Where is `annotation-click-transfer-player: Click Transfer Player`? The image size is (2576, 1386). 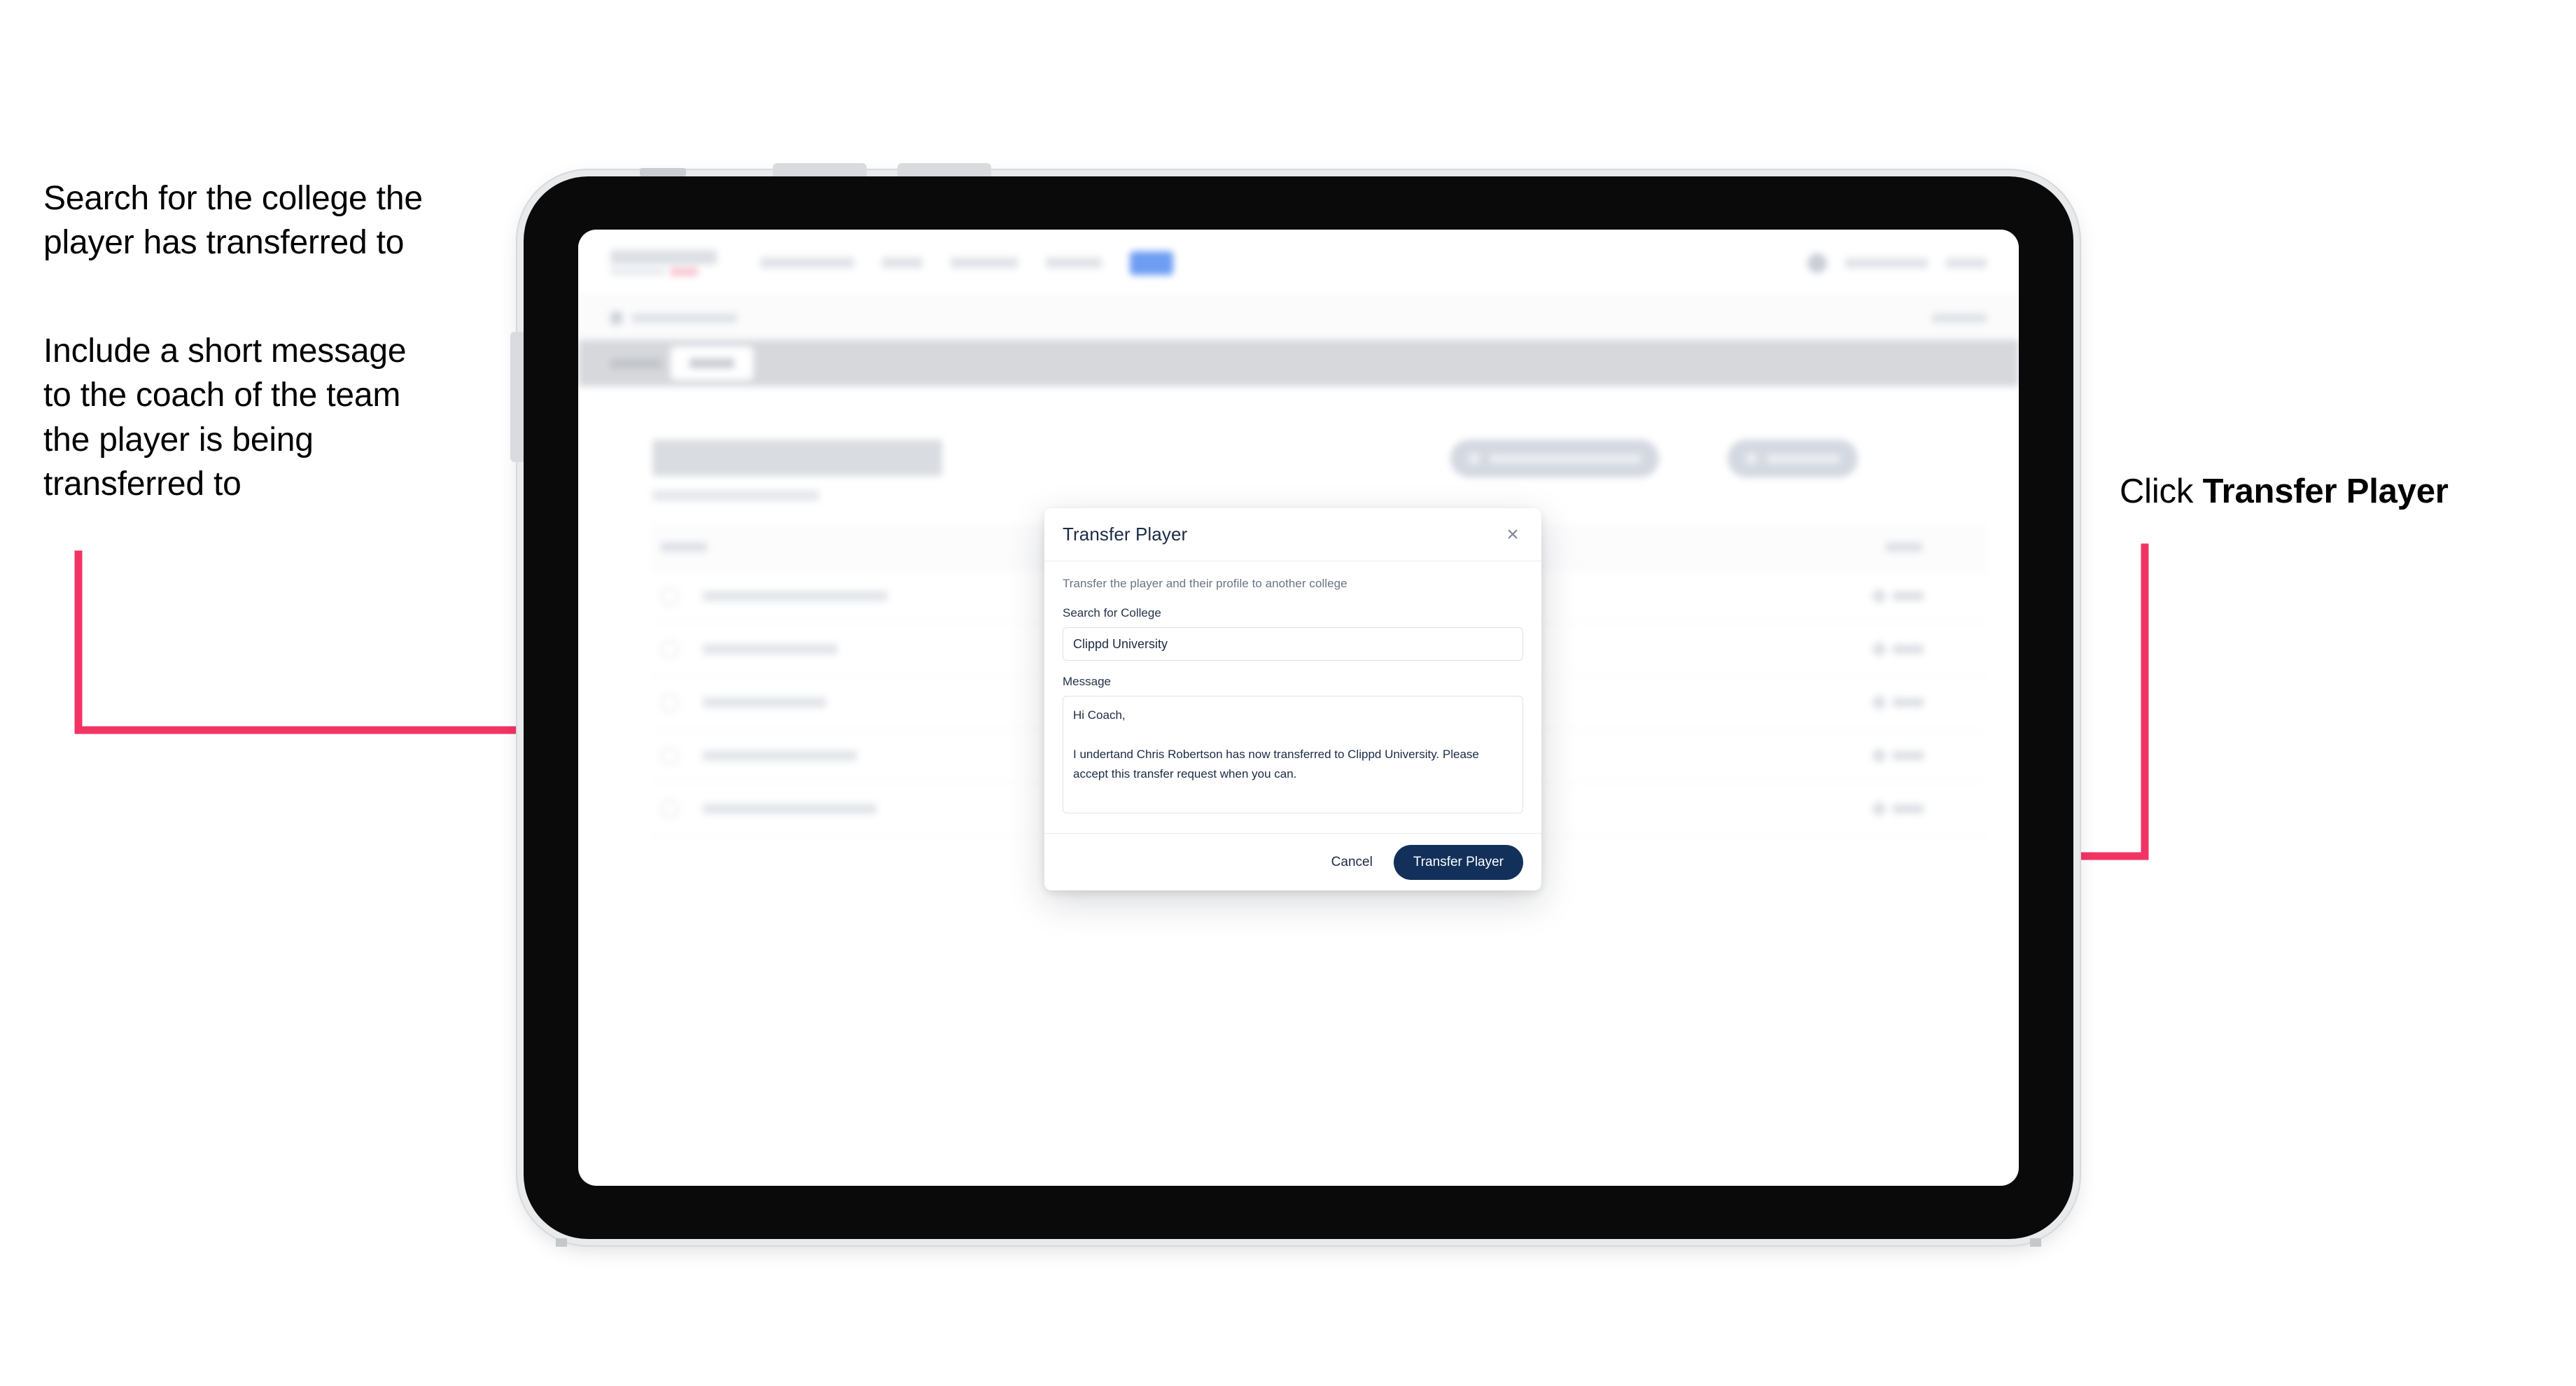
annotation-click-transfer-player: Click Transfer Player is located at coordinates (2348, 491).